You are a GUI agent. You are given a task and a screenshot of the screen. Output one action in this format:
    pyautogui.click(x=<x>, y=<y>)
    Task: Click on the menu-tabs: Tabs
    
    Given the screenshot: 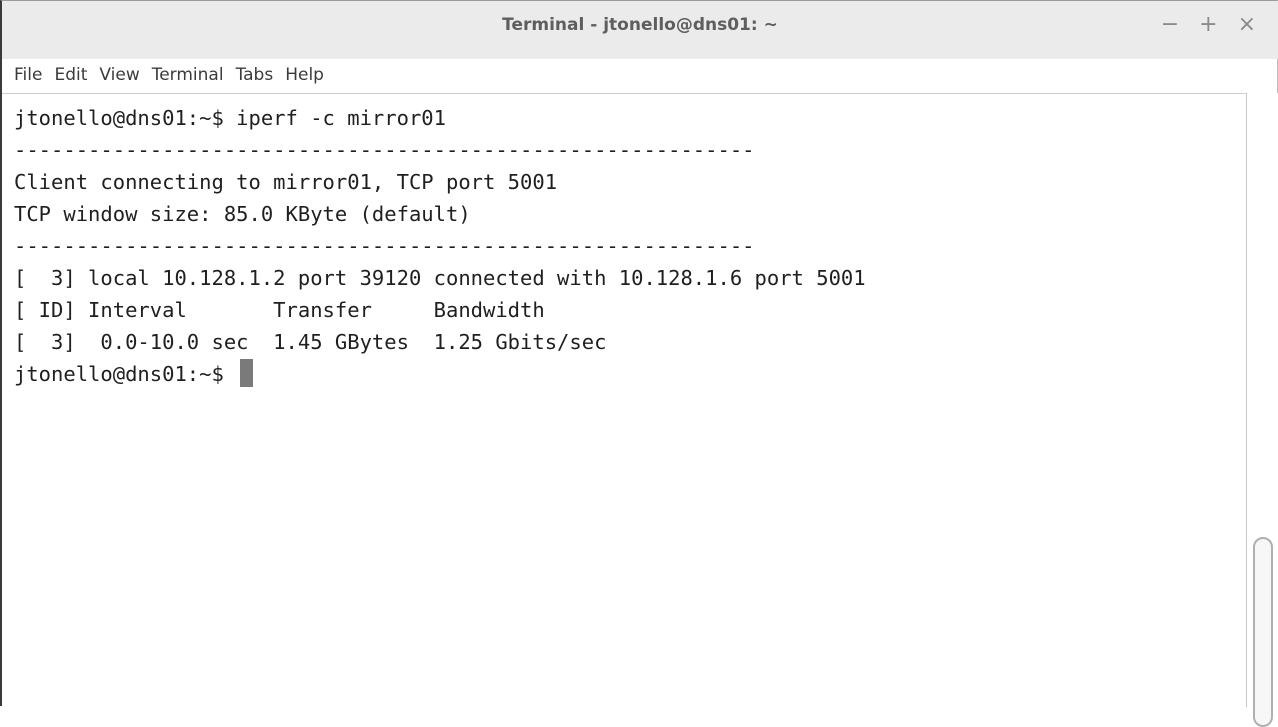 What is the action you would take?
    pyautogui.click(x=255, y=76)
    